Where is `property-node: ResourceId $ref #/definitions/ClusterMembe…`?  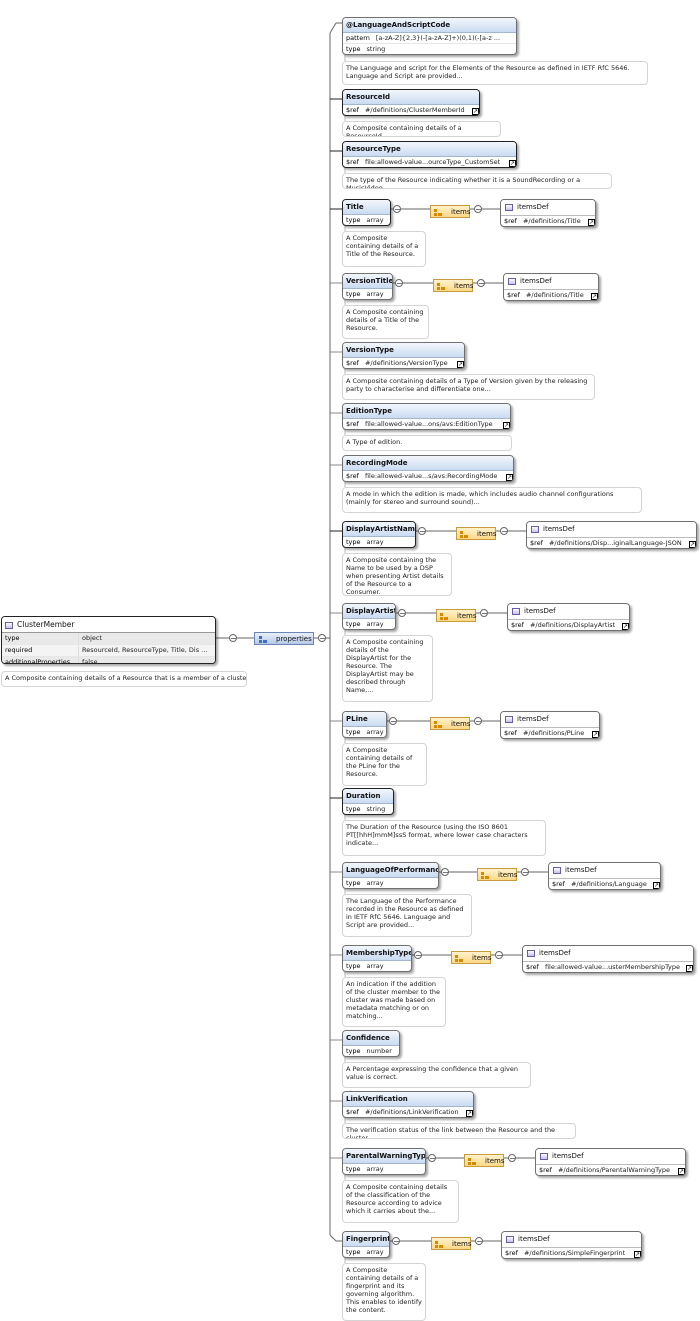 property-node: ResourceId $ref #/definitions/ClusterMembe… is located at coordinates (411, 102).